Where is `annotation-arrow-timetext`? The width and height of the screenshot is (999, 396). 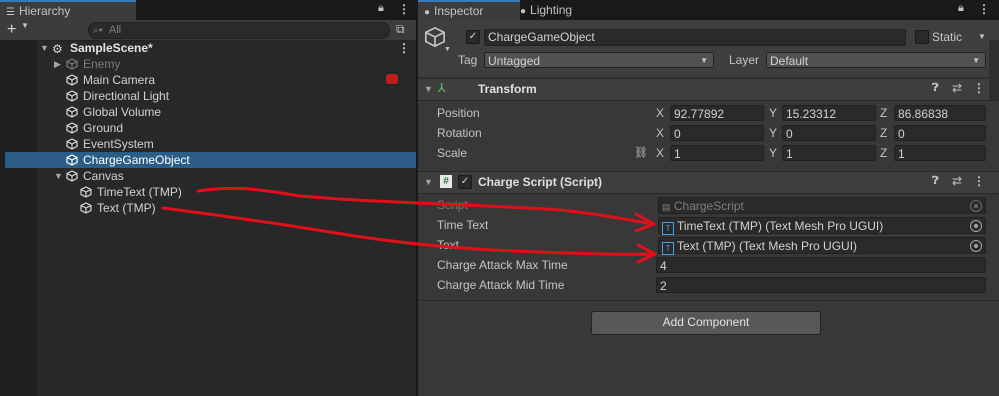 annotation-arrow-timetext is located at coordinates (425, 206).